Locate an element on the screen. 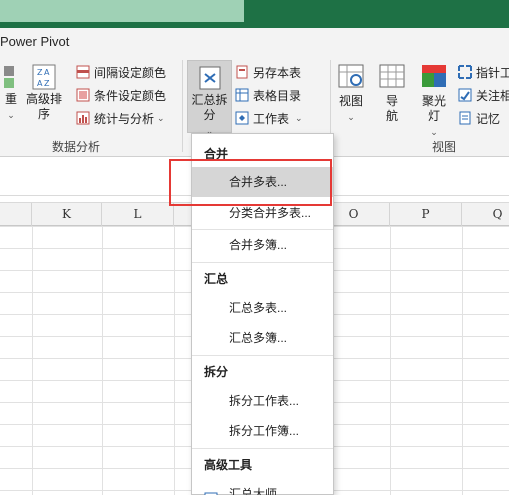 The height and width of the screenshot is (495, 509). conditional-color-label: 条件设定颜色 is located at coordinates (130, 95).